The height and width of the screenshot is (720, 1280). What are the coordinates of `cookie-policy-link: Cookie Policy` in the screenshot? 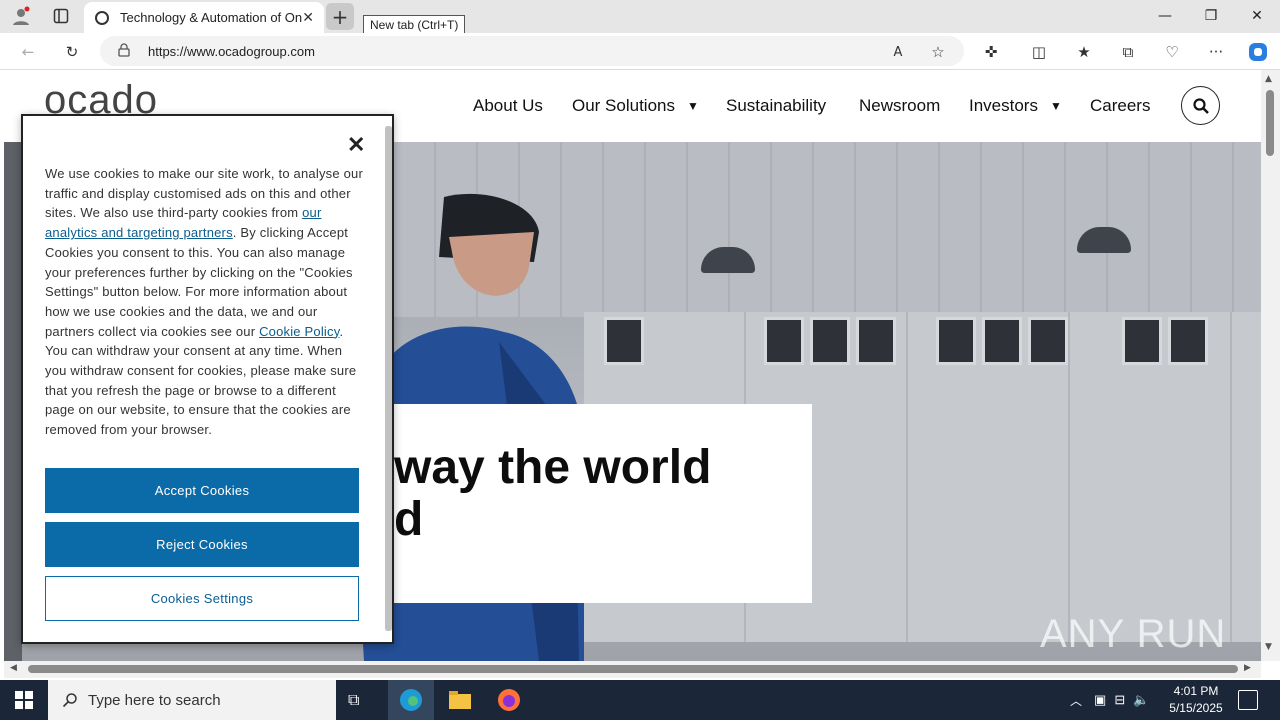 It's located at (299, 331).